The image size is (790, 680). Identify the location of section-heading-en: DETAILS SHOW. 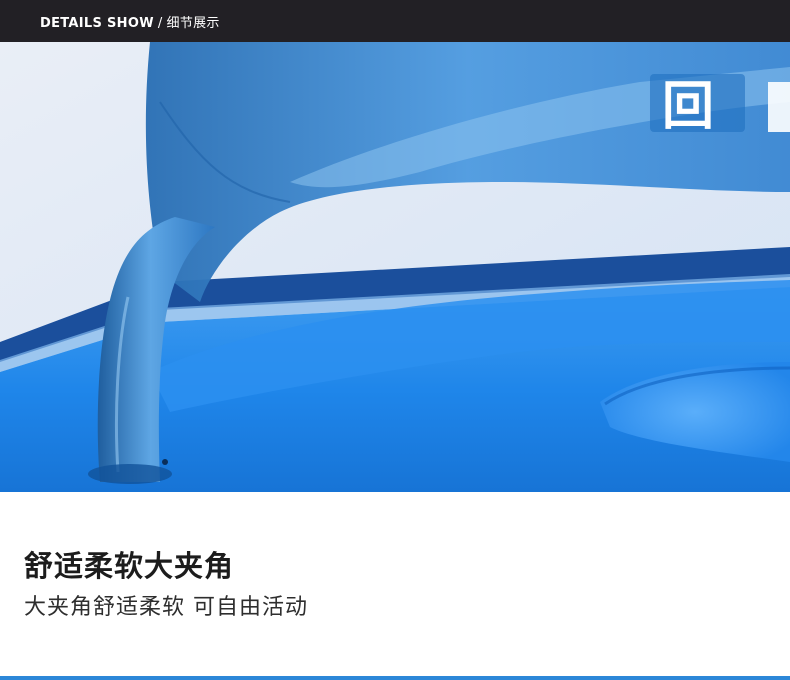
(97, 23).